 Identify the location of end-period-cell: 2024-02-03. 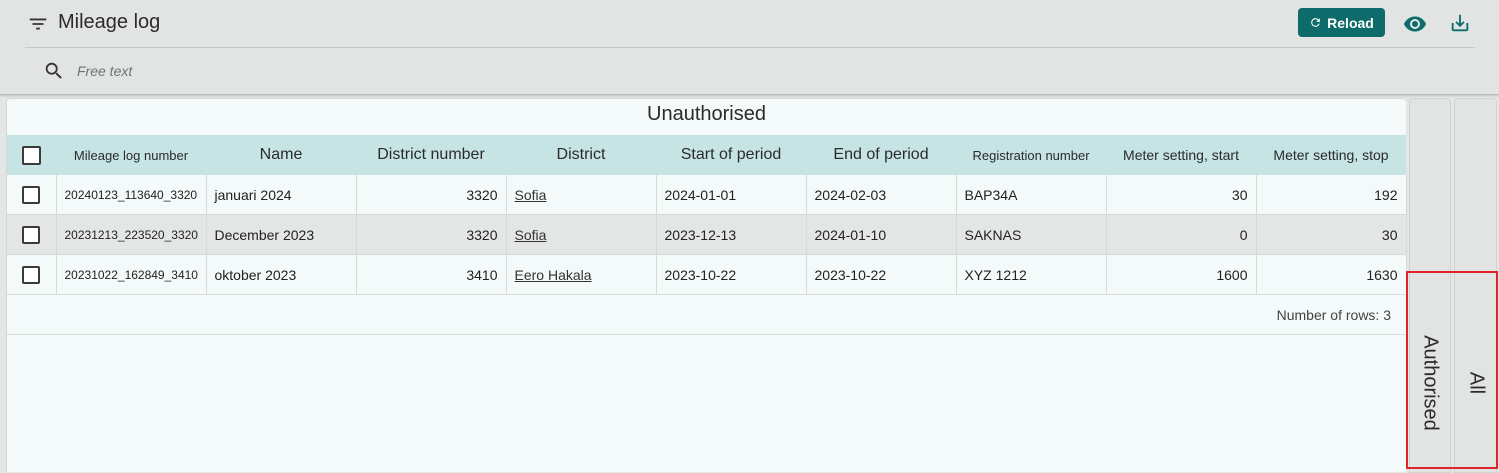
(881, 195).